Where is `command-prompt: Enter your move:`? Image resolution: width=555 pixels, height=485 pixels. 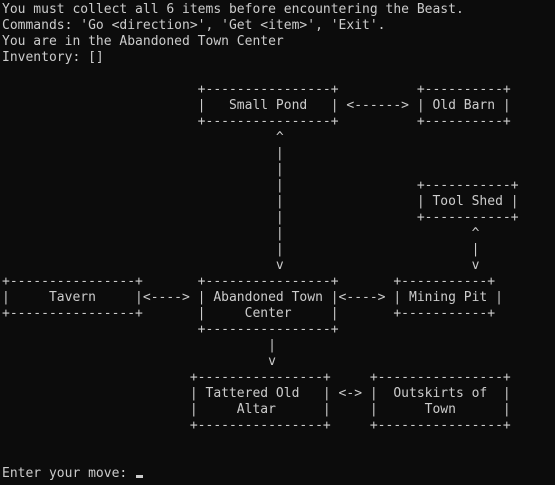
command-prompt: Enter your move: is located at coordinates (73, 474).